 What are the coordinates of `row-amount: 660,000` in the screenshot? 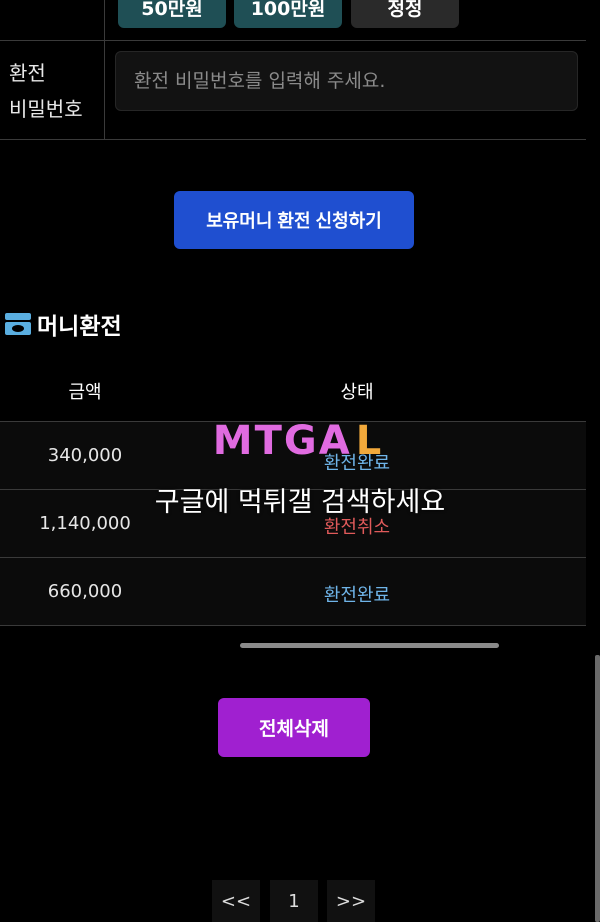 It's located at (85, 591).